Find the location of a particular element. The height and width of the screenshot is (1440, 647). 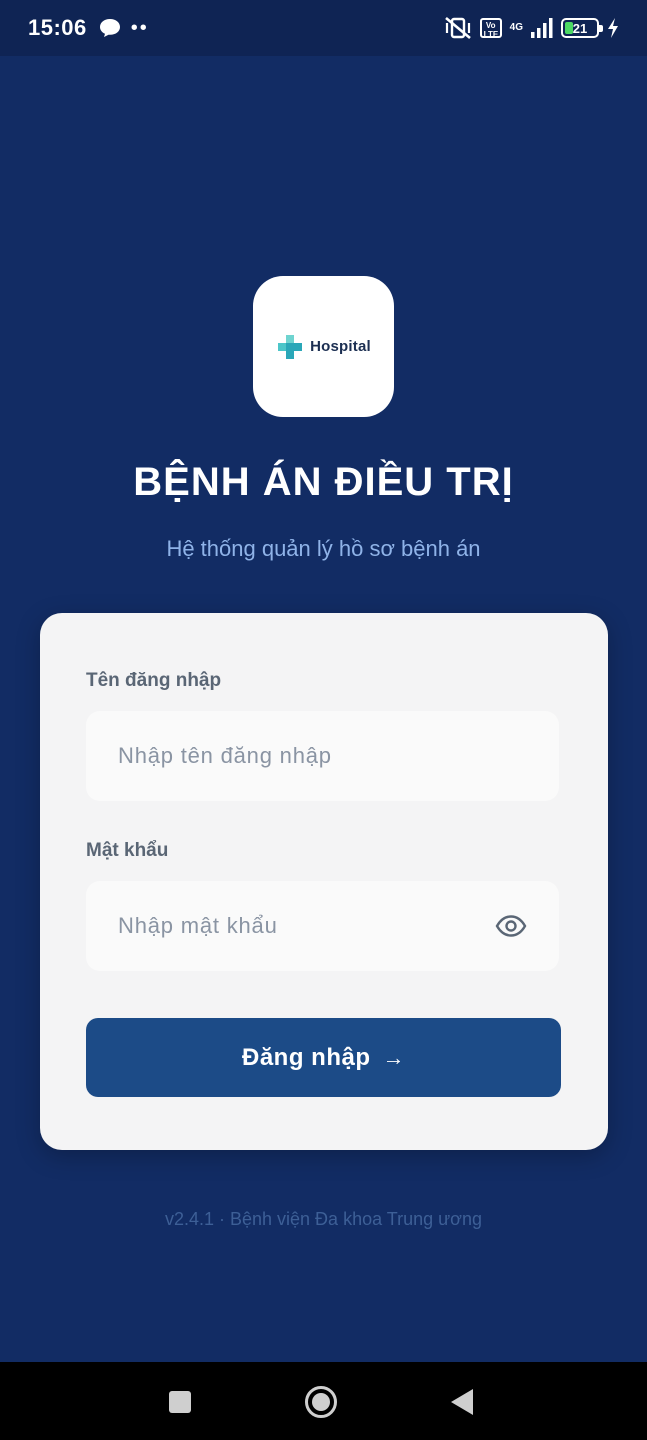

circle-home-icon is located at coordinates (321, 1402).